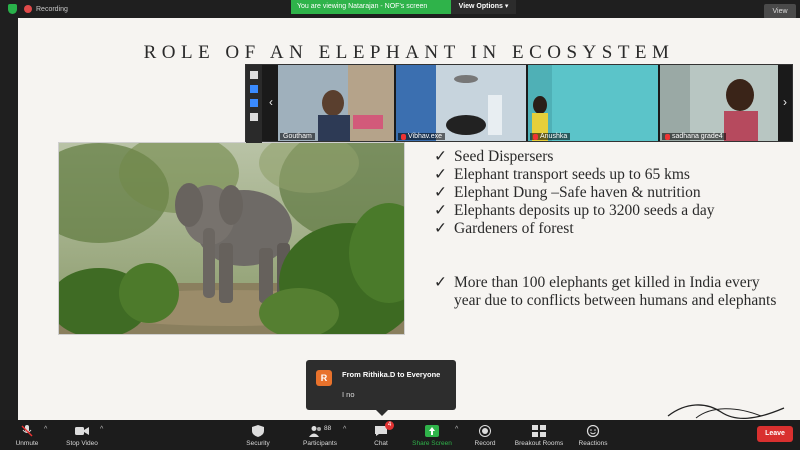  Describe the element at coordinates (593, 431) in the screenshot. I see `smiley-icon` at that location.